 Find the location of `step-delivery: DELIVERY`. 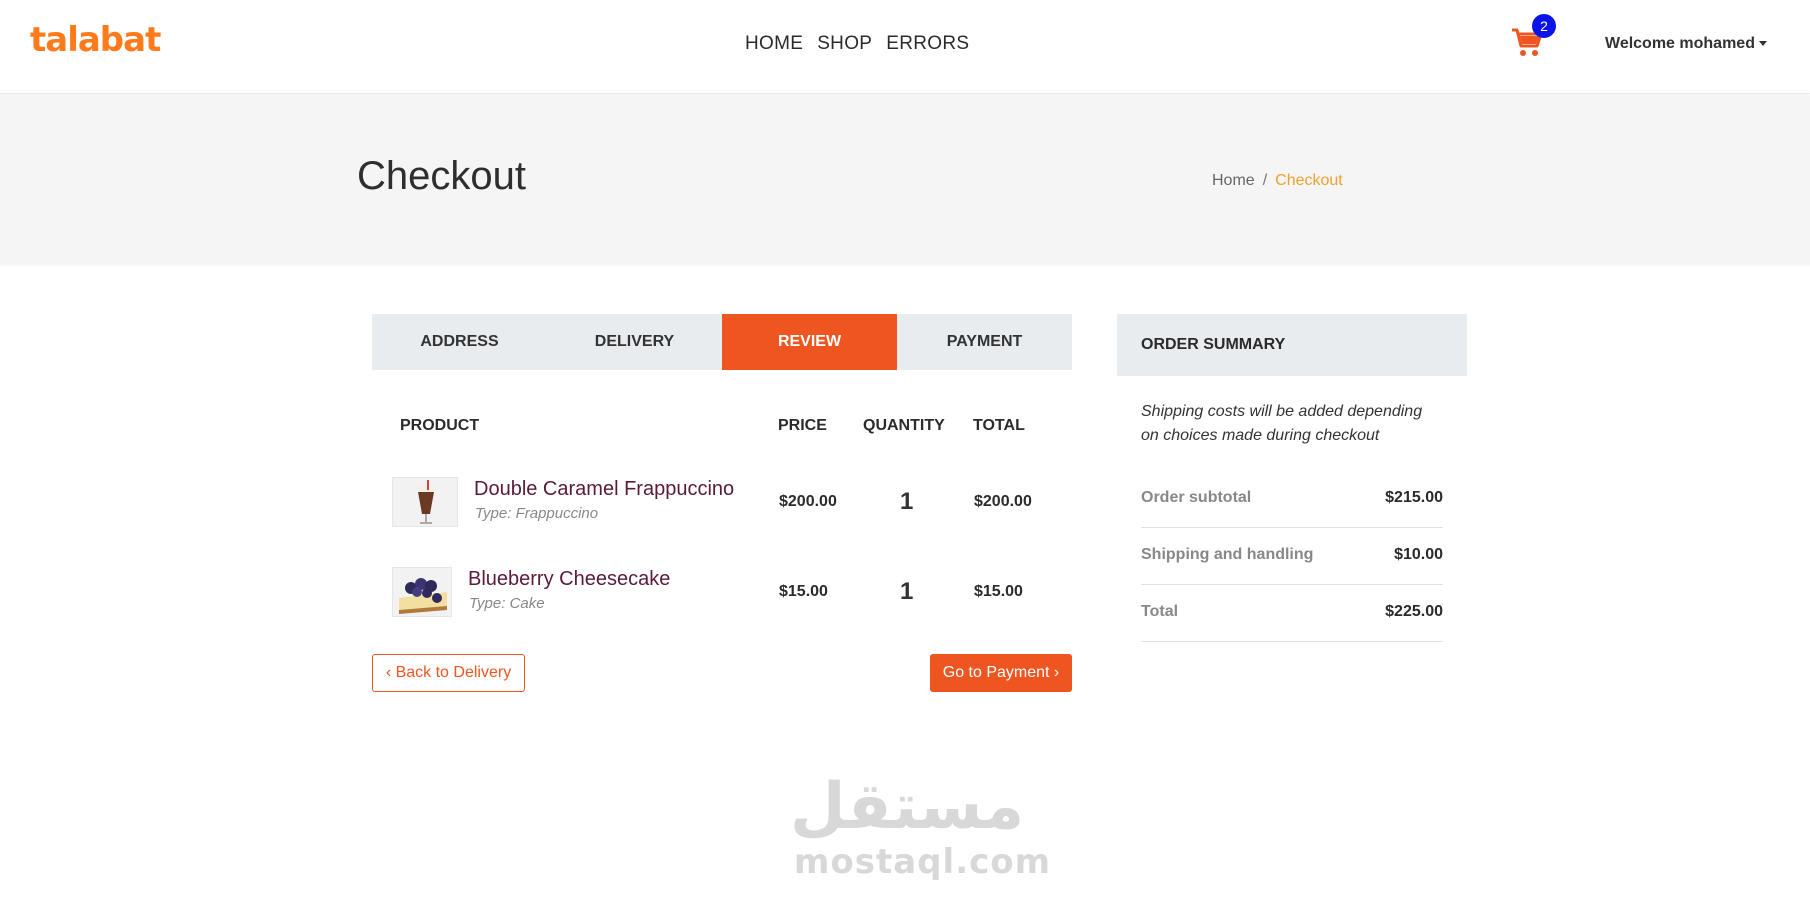

step-delivery: DELIVERY is located at coordinates (634, 342).